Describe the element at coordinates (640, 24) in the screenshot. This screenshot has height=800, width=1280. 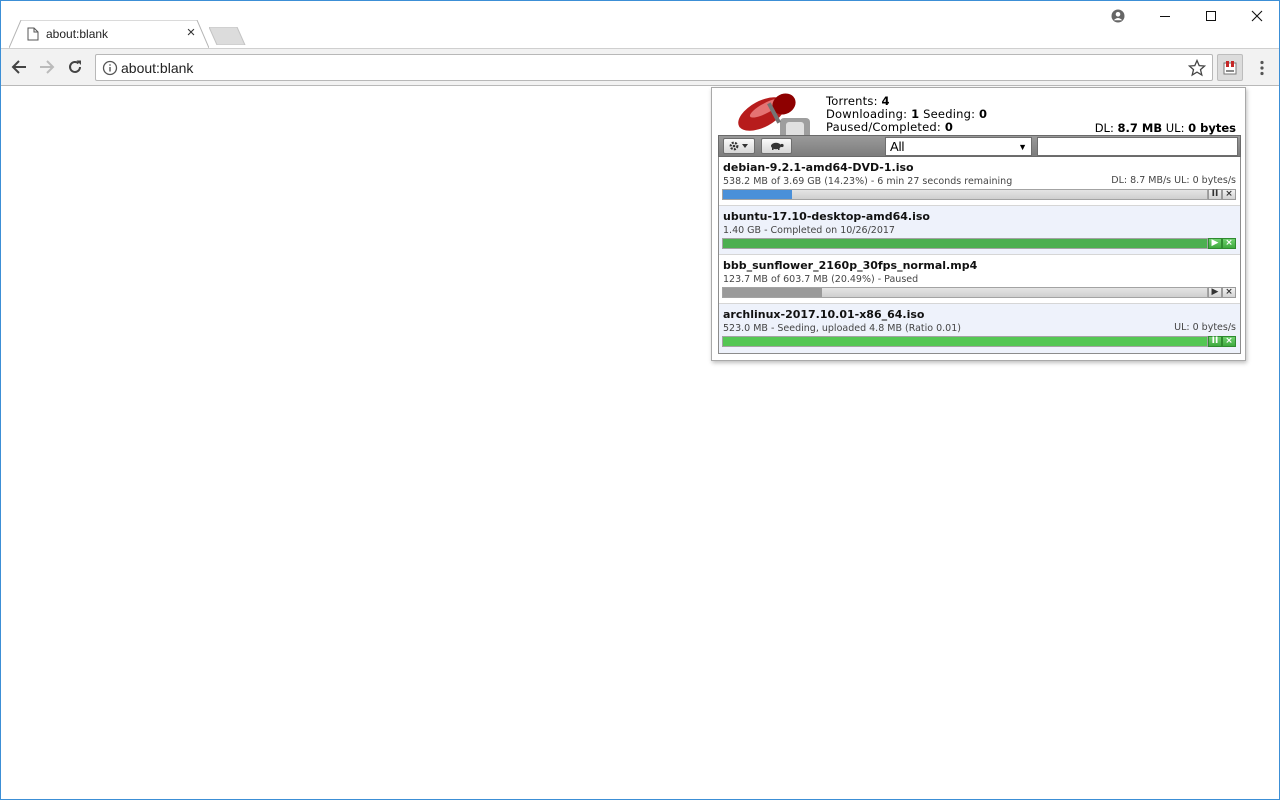
I see `tab-strip: about:blank ×` at that location.